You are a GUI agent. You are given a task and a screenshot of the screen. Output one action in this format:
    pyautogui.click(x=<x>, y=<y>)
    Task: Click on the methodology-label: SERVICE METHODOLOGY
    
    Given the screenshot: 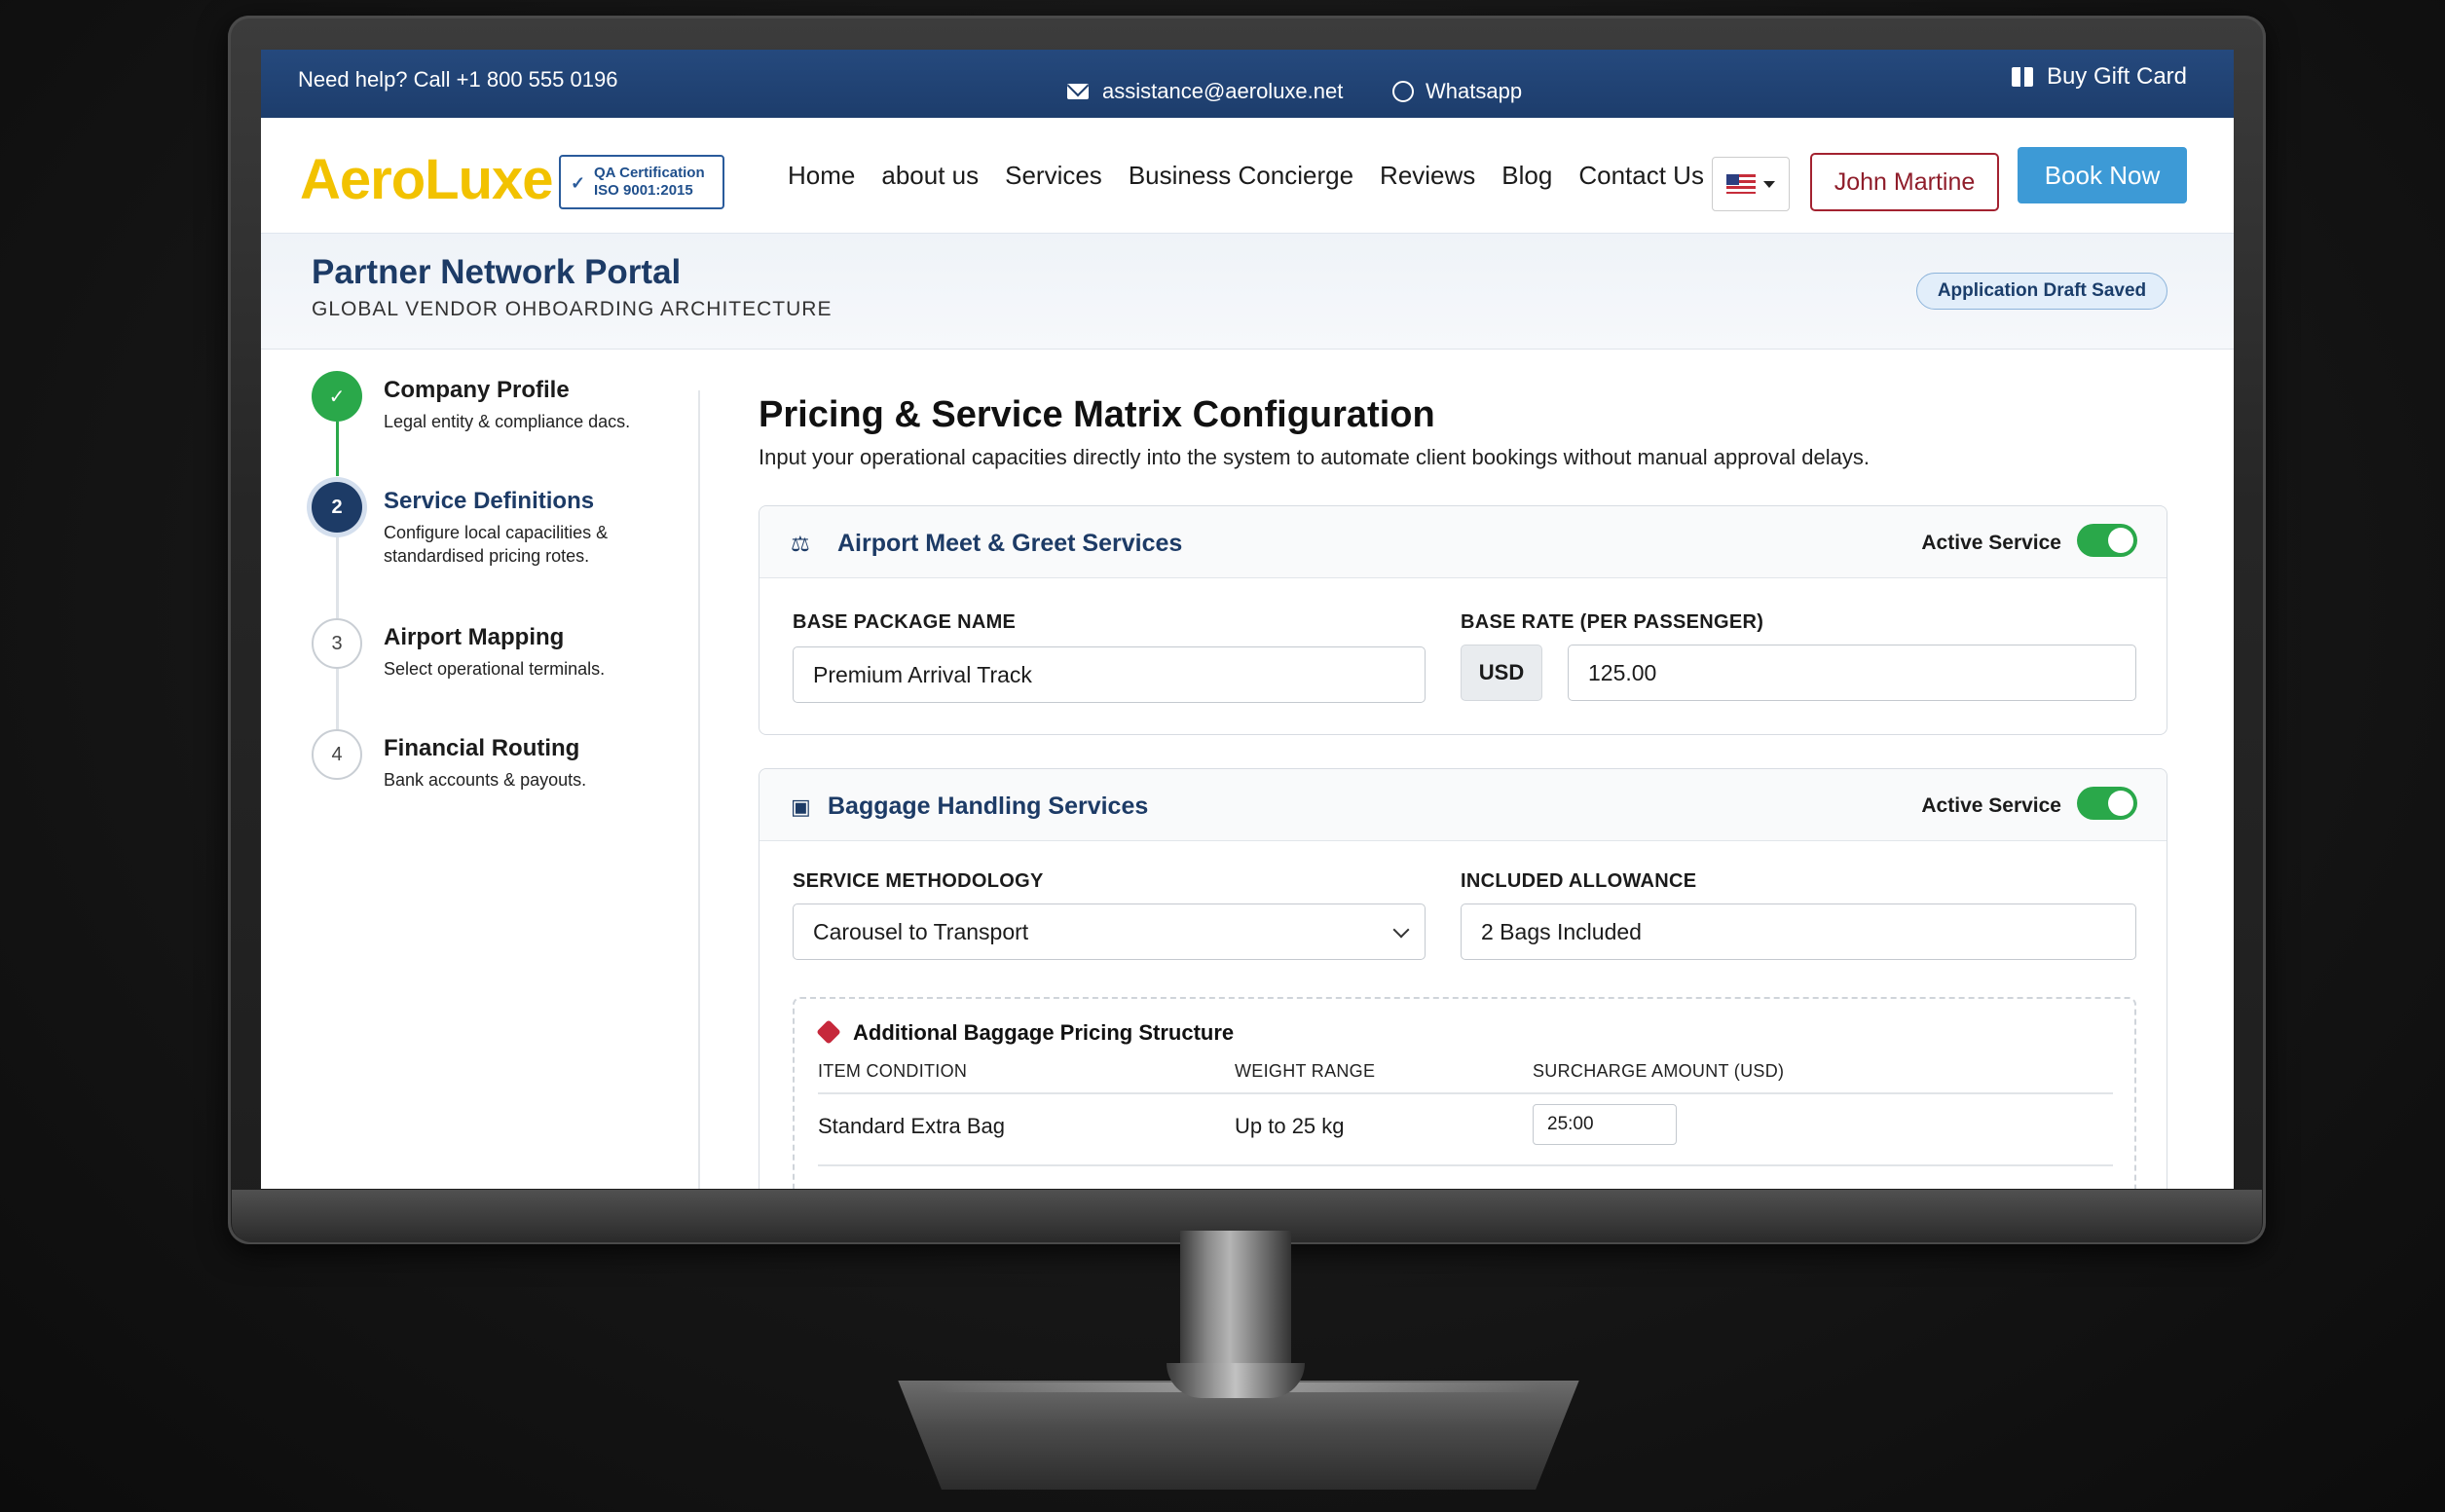 What is the action you would take?
    pyautogui.click(x=918, y=881)
    